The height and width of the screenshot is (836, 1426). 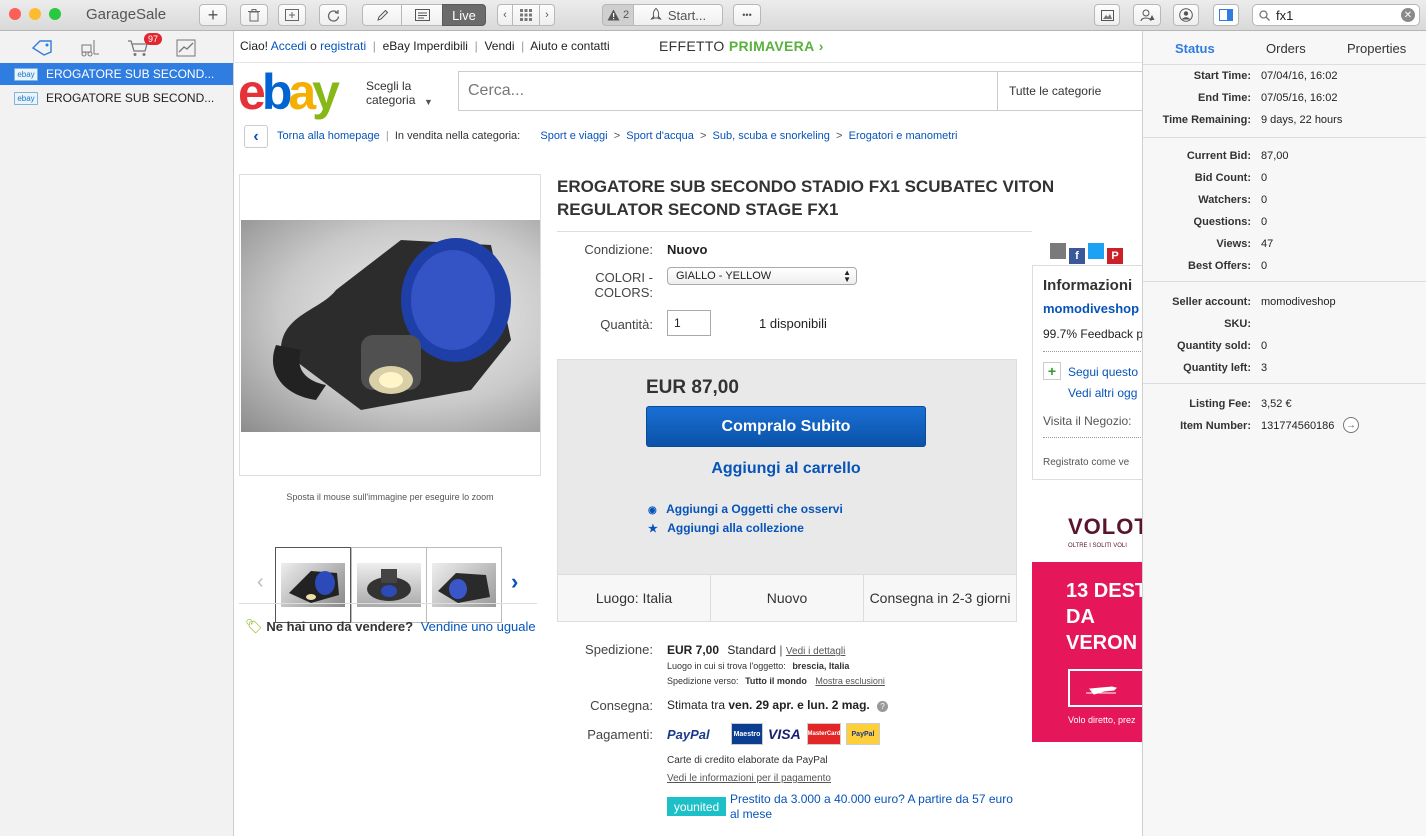 What do you see at coordinates (1107, 15) in the screenshot?
I see `images-button` at bounding box center [1107, 15].